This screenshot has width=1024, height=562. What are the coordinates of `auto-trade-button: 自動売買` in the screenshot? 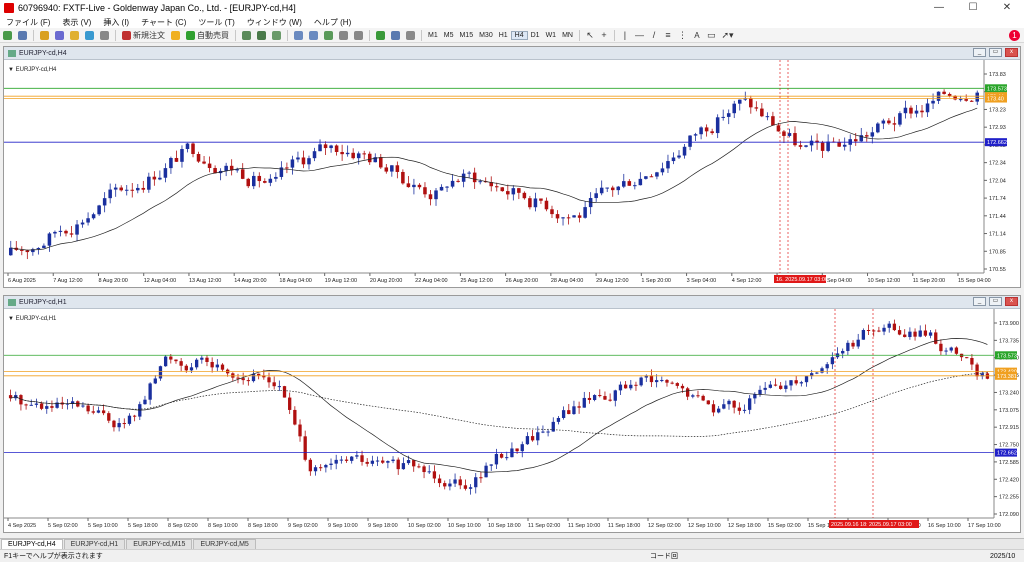 It's located at (207, 35).